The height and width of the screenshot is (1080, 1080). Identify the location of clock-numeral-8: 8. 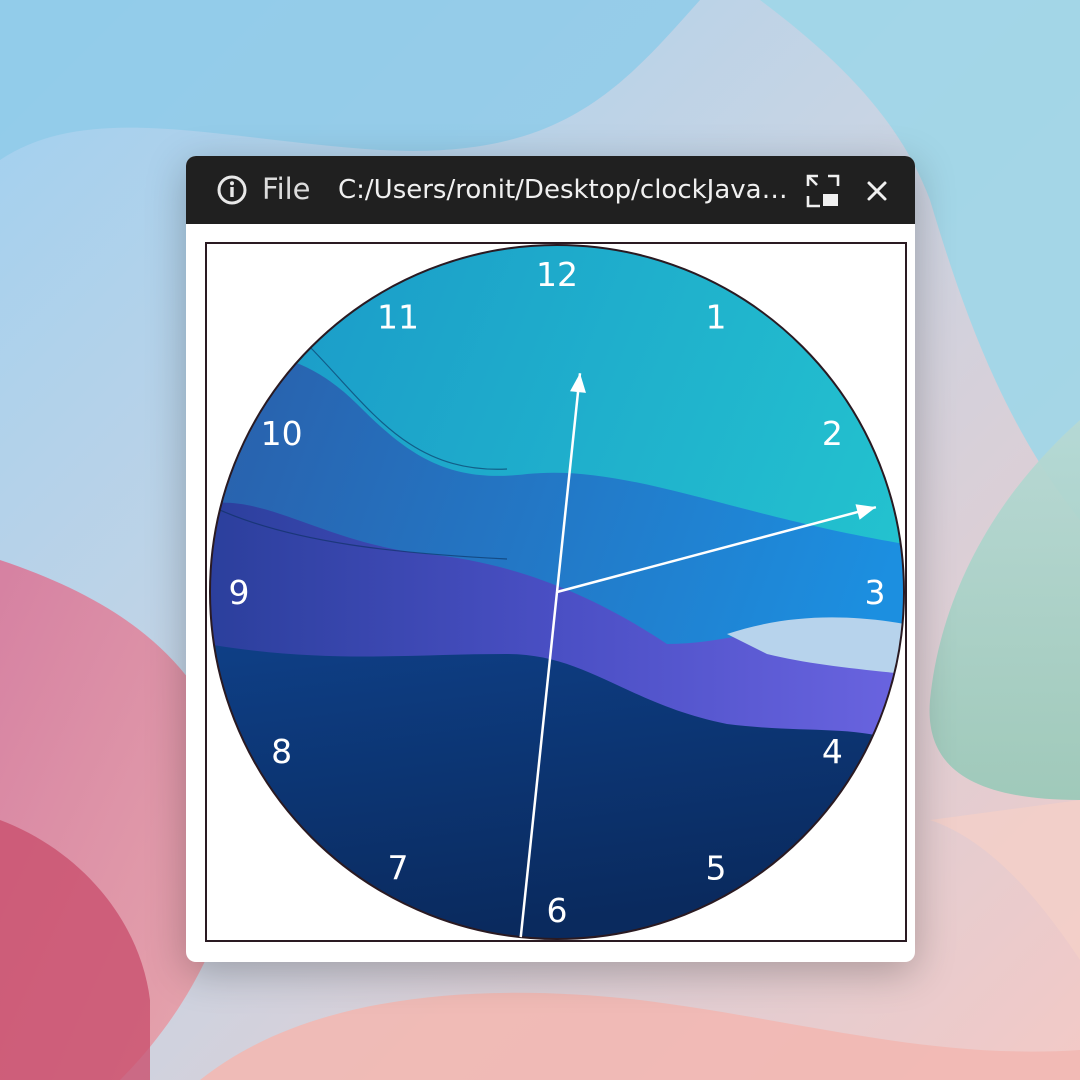
(281, 751).